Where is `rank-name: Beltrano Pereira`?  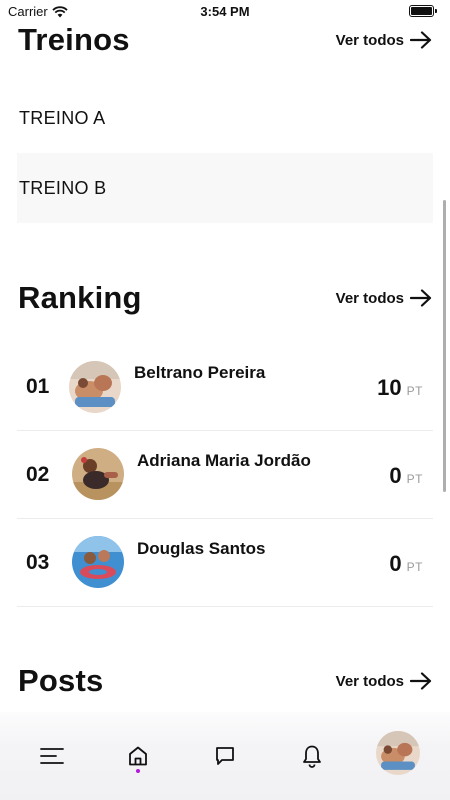
rank-name: Beltrano Pereira is located at coordinates (200, 372).